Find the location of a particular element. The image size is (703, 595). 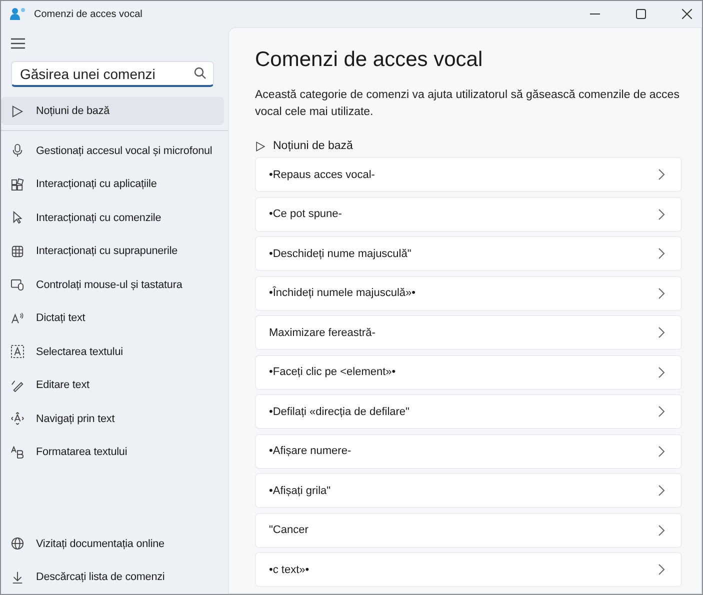

grid-icon is located at coordinates (17, 251).